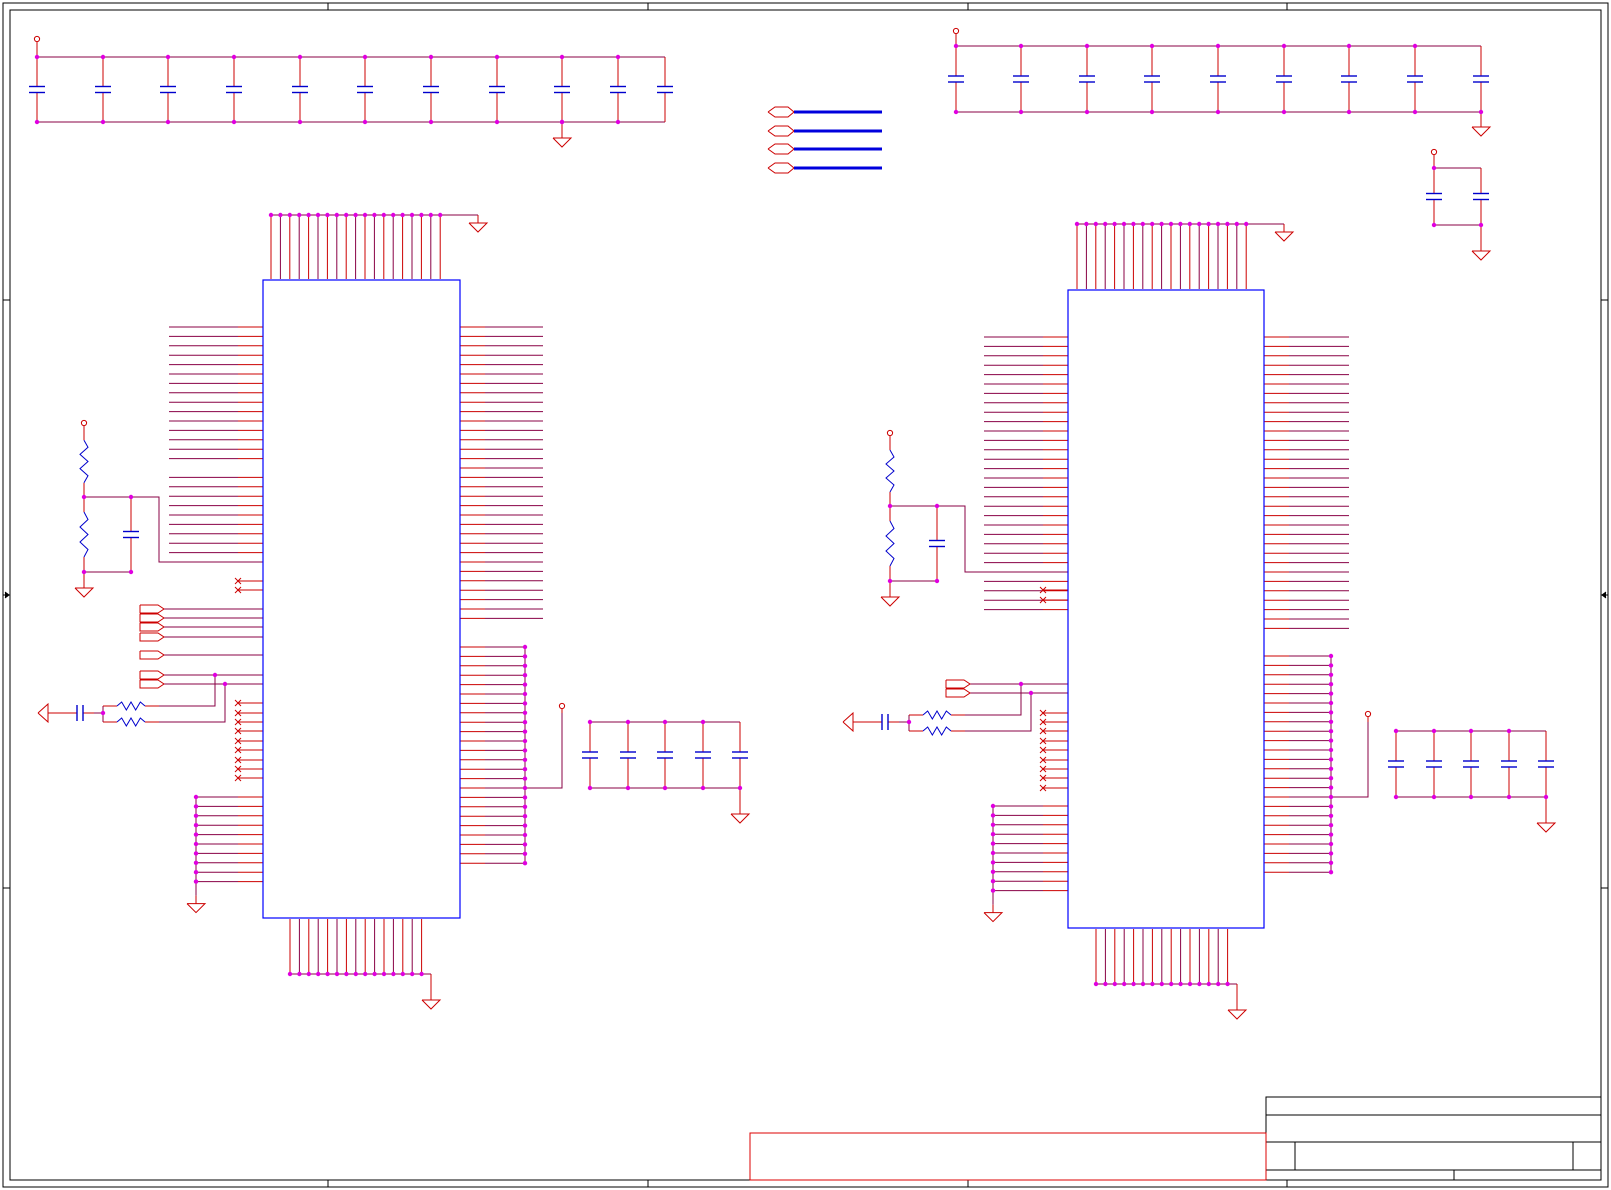  What do you see at coordinates (187, 691) in the screenshot?
I see `xtal-loop` at bounding box center [187, 691].